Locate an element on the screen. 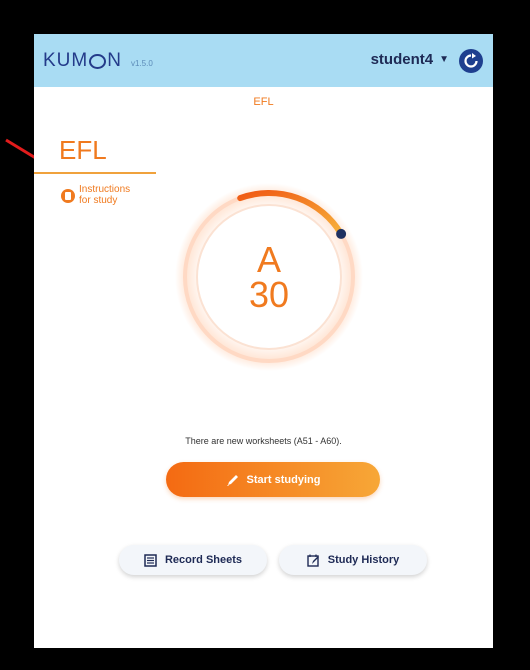 The height and width of the screenshot is (670, 530). logo-text-start: KUM is located at coordinates (66, 60).